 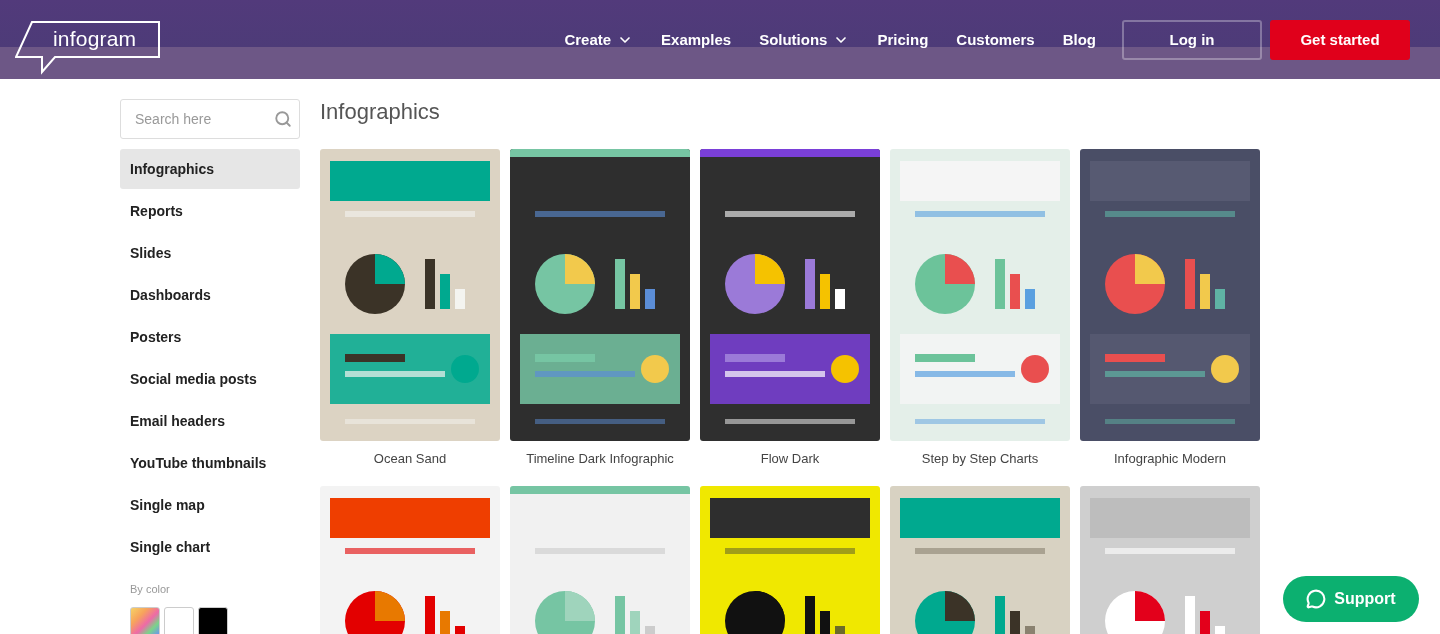 What do you see at coordinates (210, 119) in the screenshot?
I see `search-field: Search here` at bounding box center [210, 119].